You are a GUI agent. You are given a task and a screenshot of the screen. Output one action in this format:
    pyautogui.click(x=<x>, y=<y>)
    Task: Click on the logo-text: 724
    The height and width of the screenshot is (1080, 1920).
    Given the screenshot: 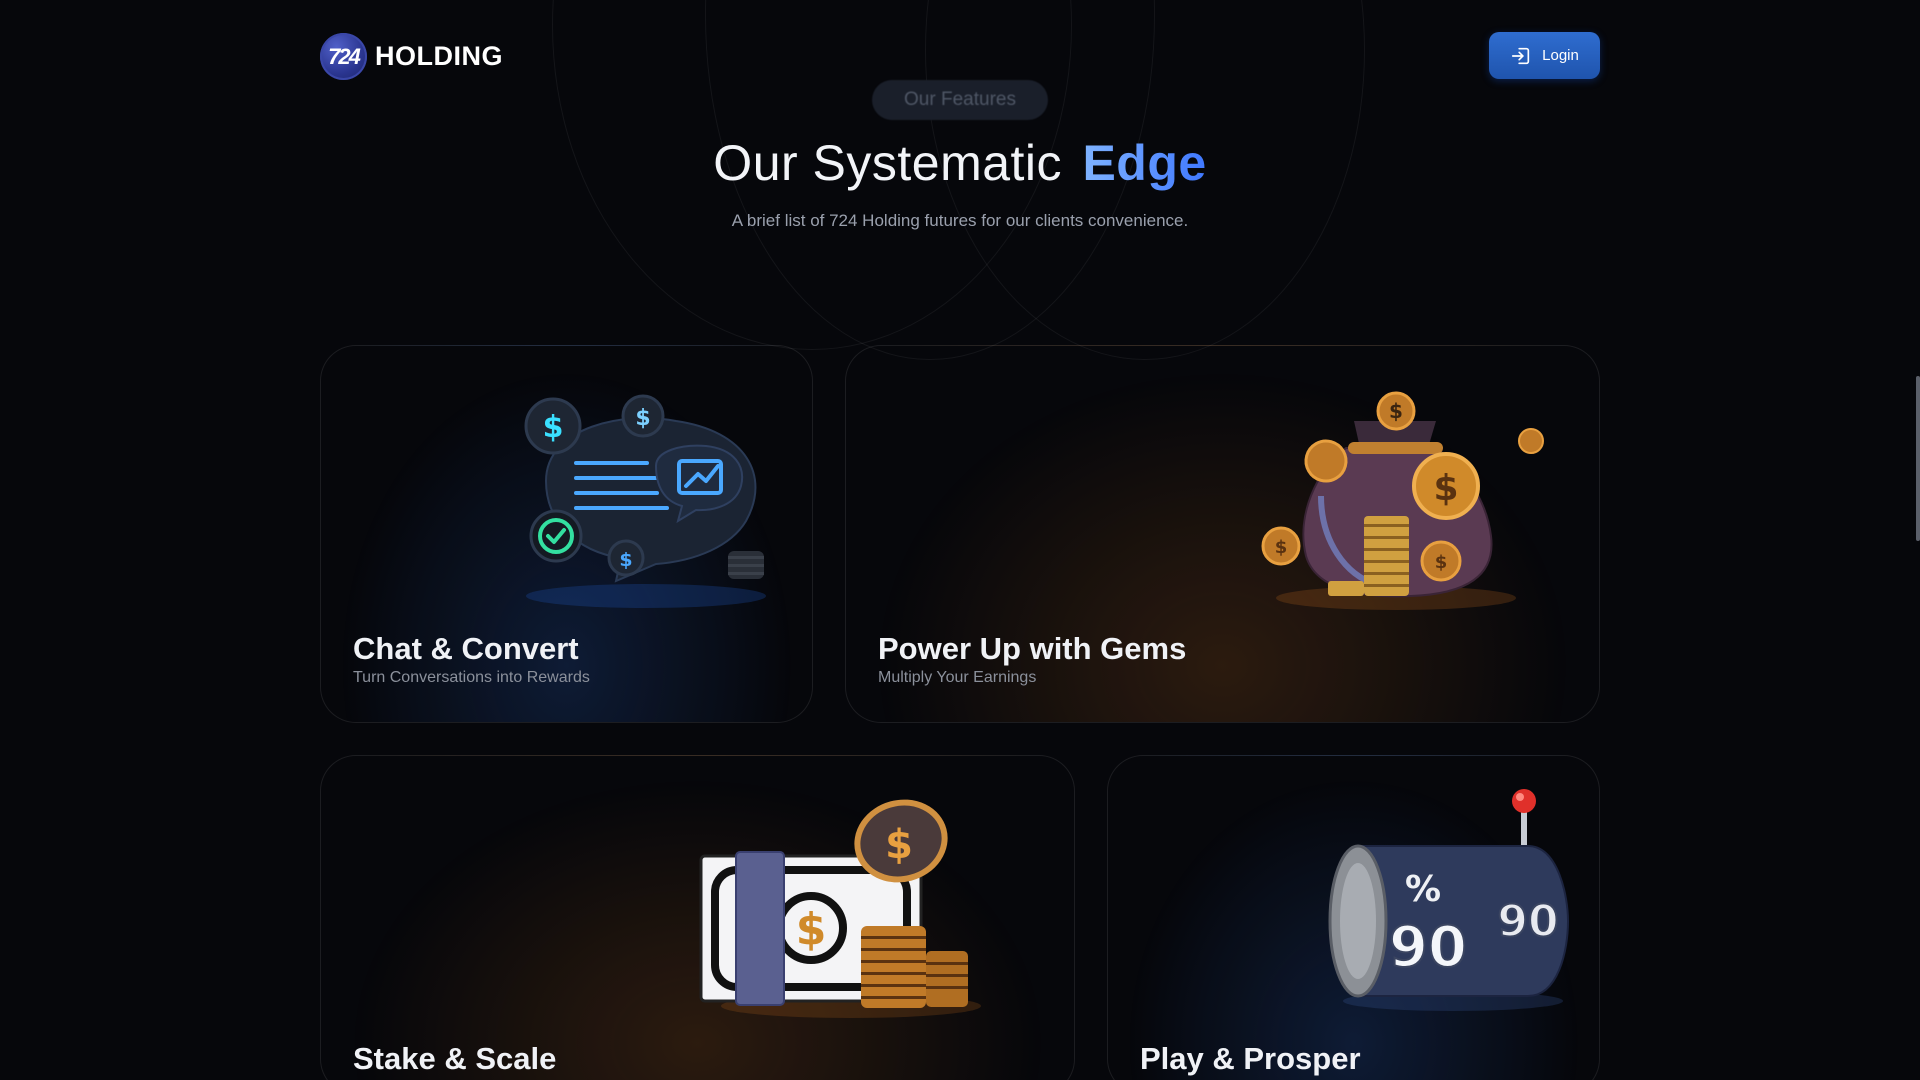 What is the action you would take?
    pyautogui.click(x=344, y=56)
    